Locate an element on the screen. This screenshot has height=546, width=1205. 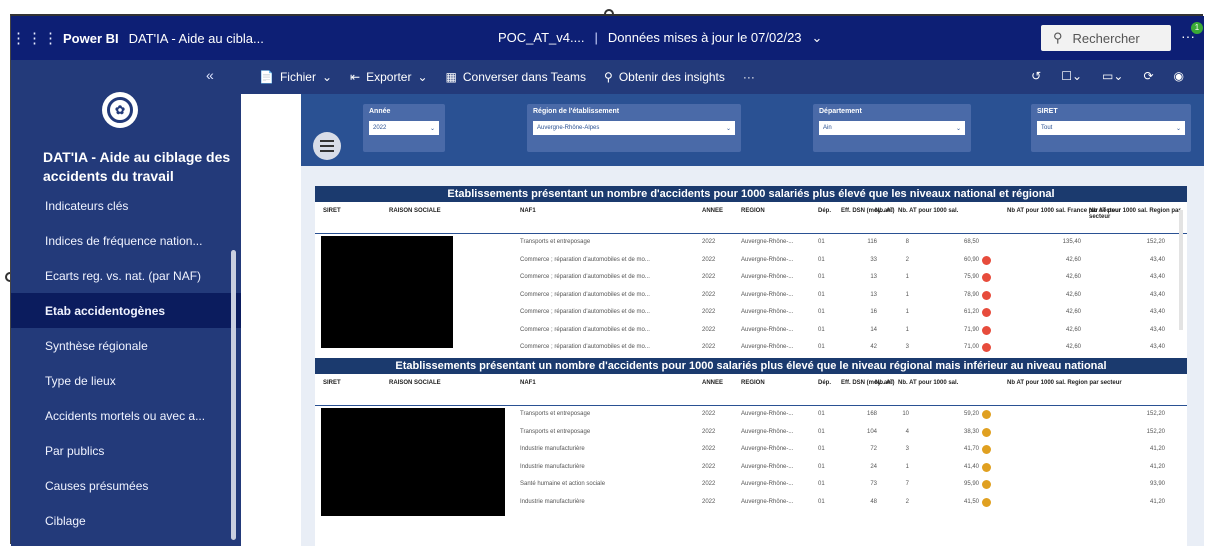
teams-button: ▦ Converser dans Teams is located at coordinates (516, 77).